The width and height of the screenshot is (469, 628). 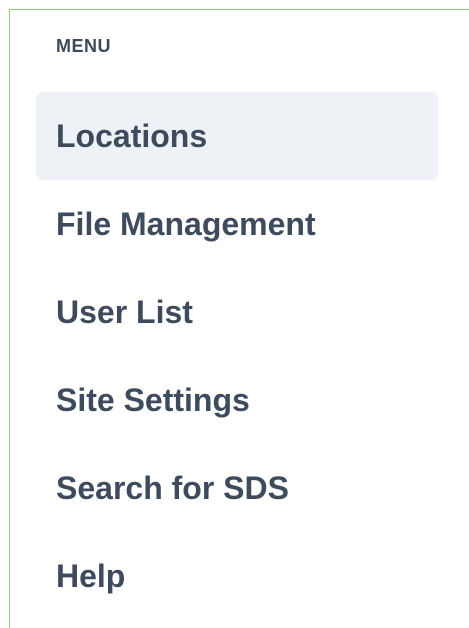 I want to click on frame-border-top, so click(x=239, y=9).